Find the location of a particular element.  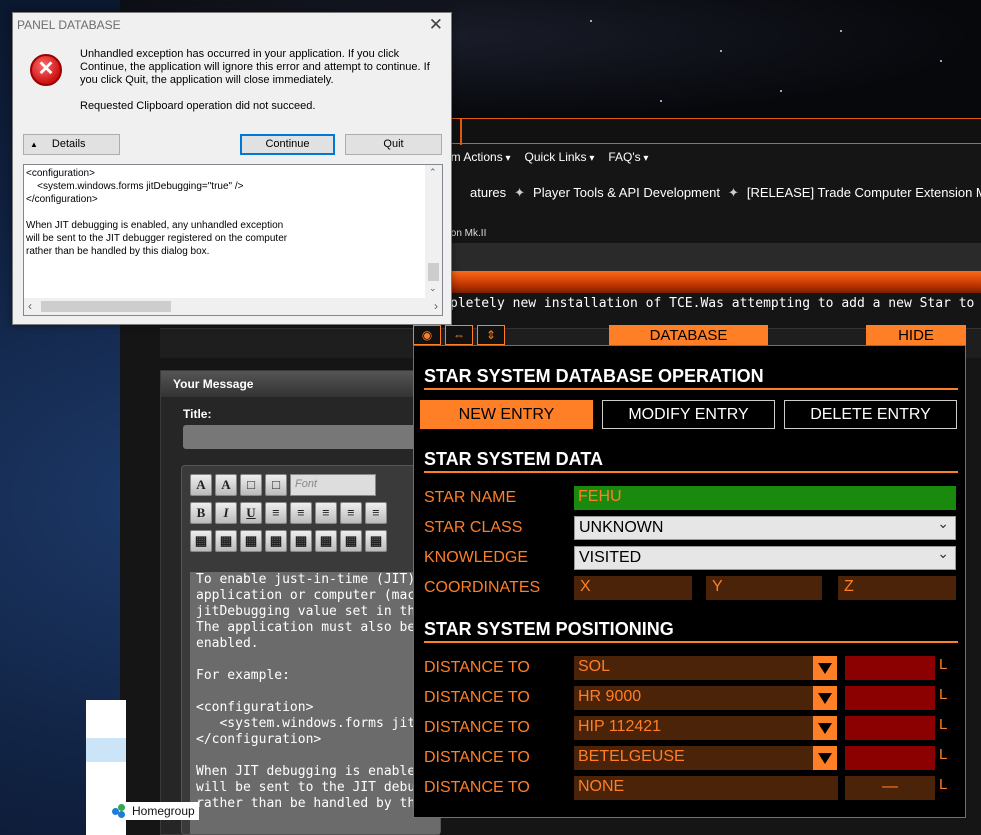

forum-nav: rum Actions Quick Links FAQ's is located at coordinates (544, 159).